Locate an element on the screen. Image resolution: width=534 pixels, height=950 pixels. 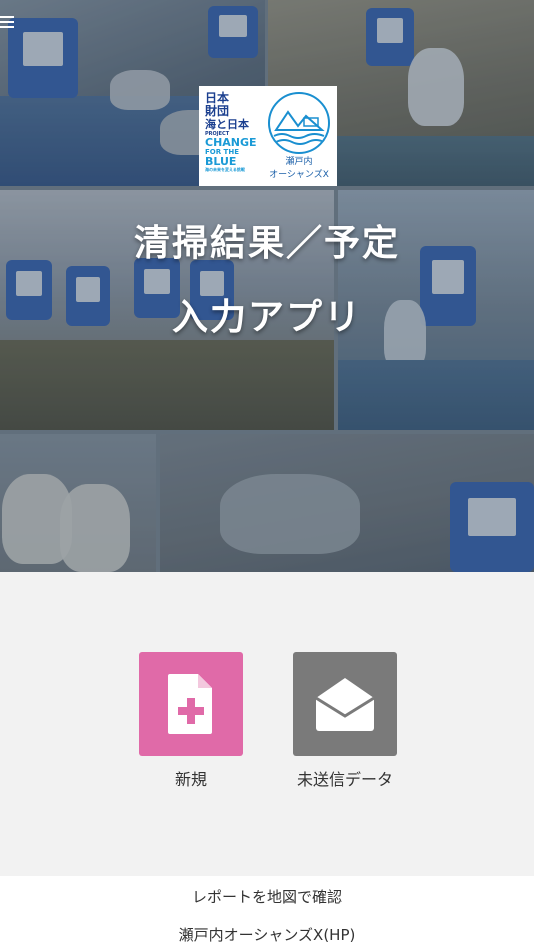
new-document-plus-icon is located at coordinates (190, 704).